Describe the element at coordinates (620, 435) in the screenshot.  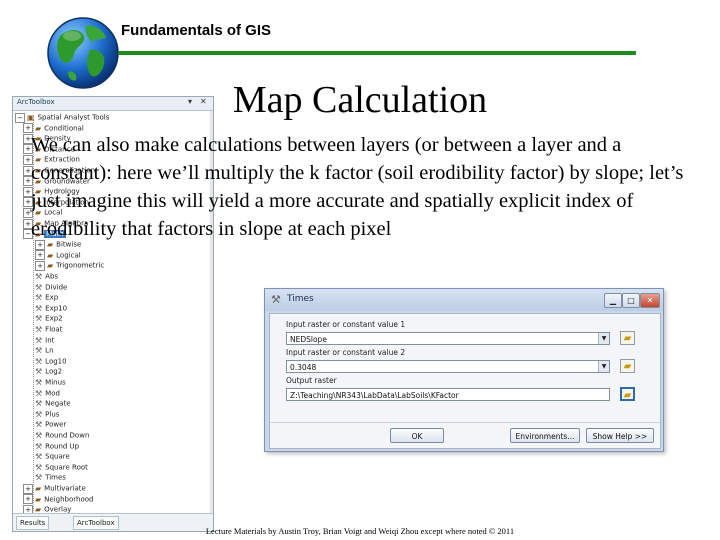
I see `show-help-button: Show Help >>` at that location.